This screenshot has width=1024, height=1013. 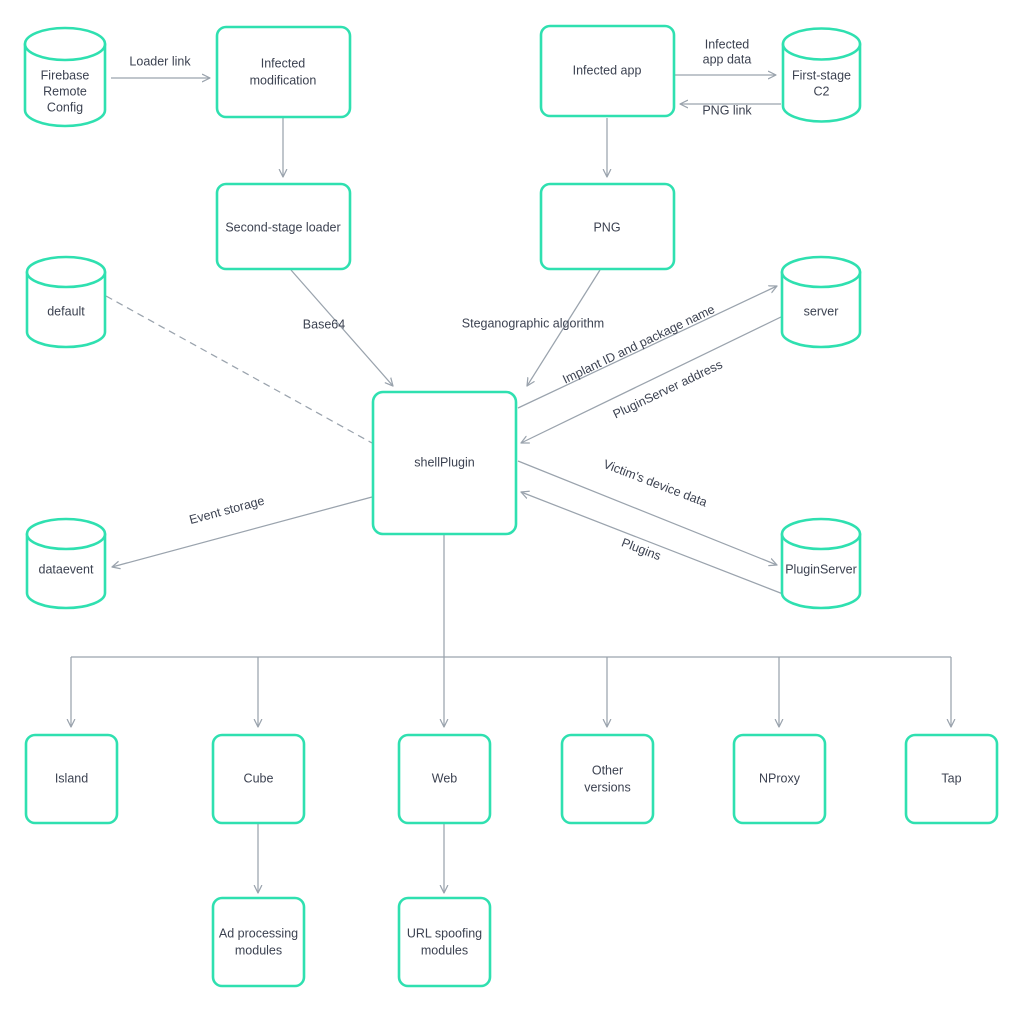 What do you see at coordinates (607, 787) in the screenshot?
I see `node-label-other-versions-line2: versions` at bounding box center [607, 787].